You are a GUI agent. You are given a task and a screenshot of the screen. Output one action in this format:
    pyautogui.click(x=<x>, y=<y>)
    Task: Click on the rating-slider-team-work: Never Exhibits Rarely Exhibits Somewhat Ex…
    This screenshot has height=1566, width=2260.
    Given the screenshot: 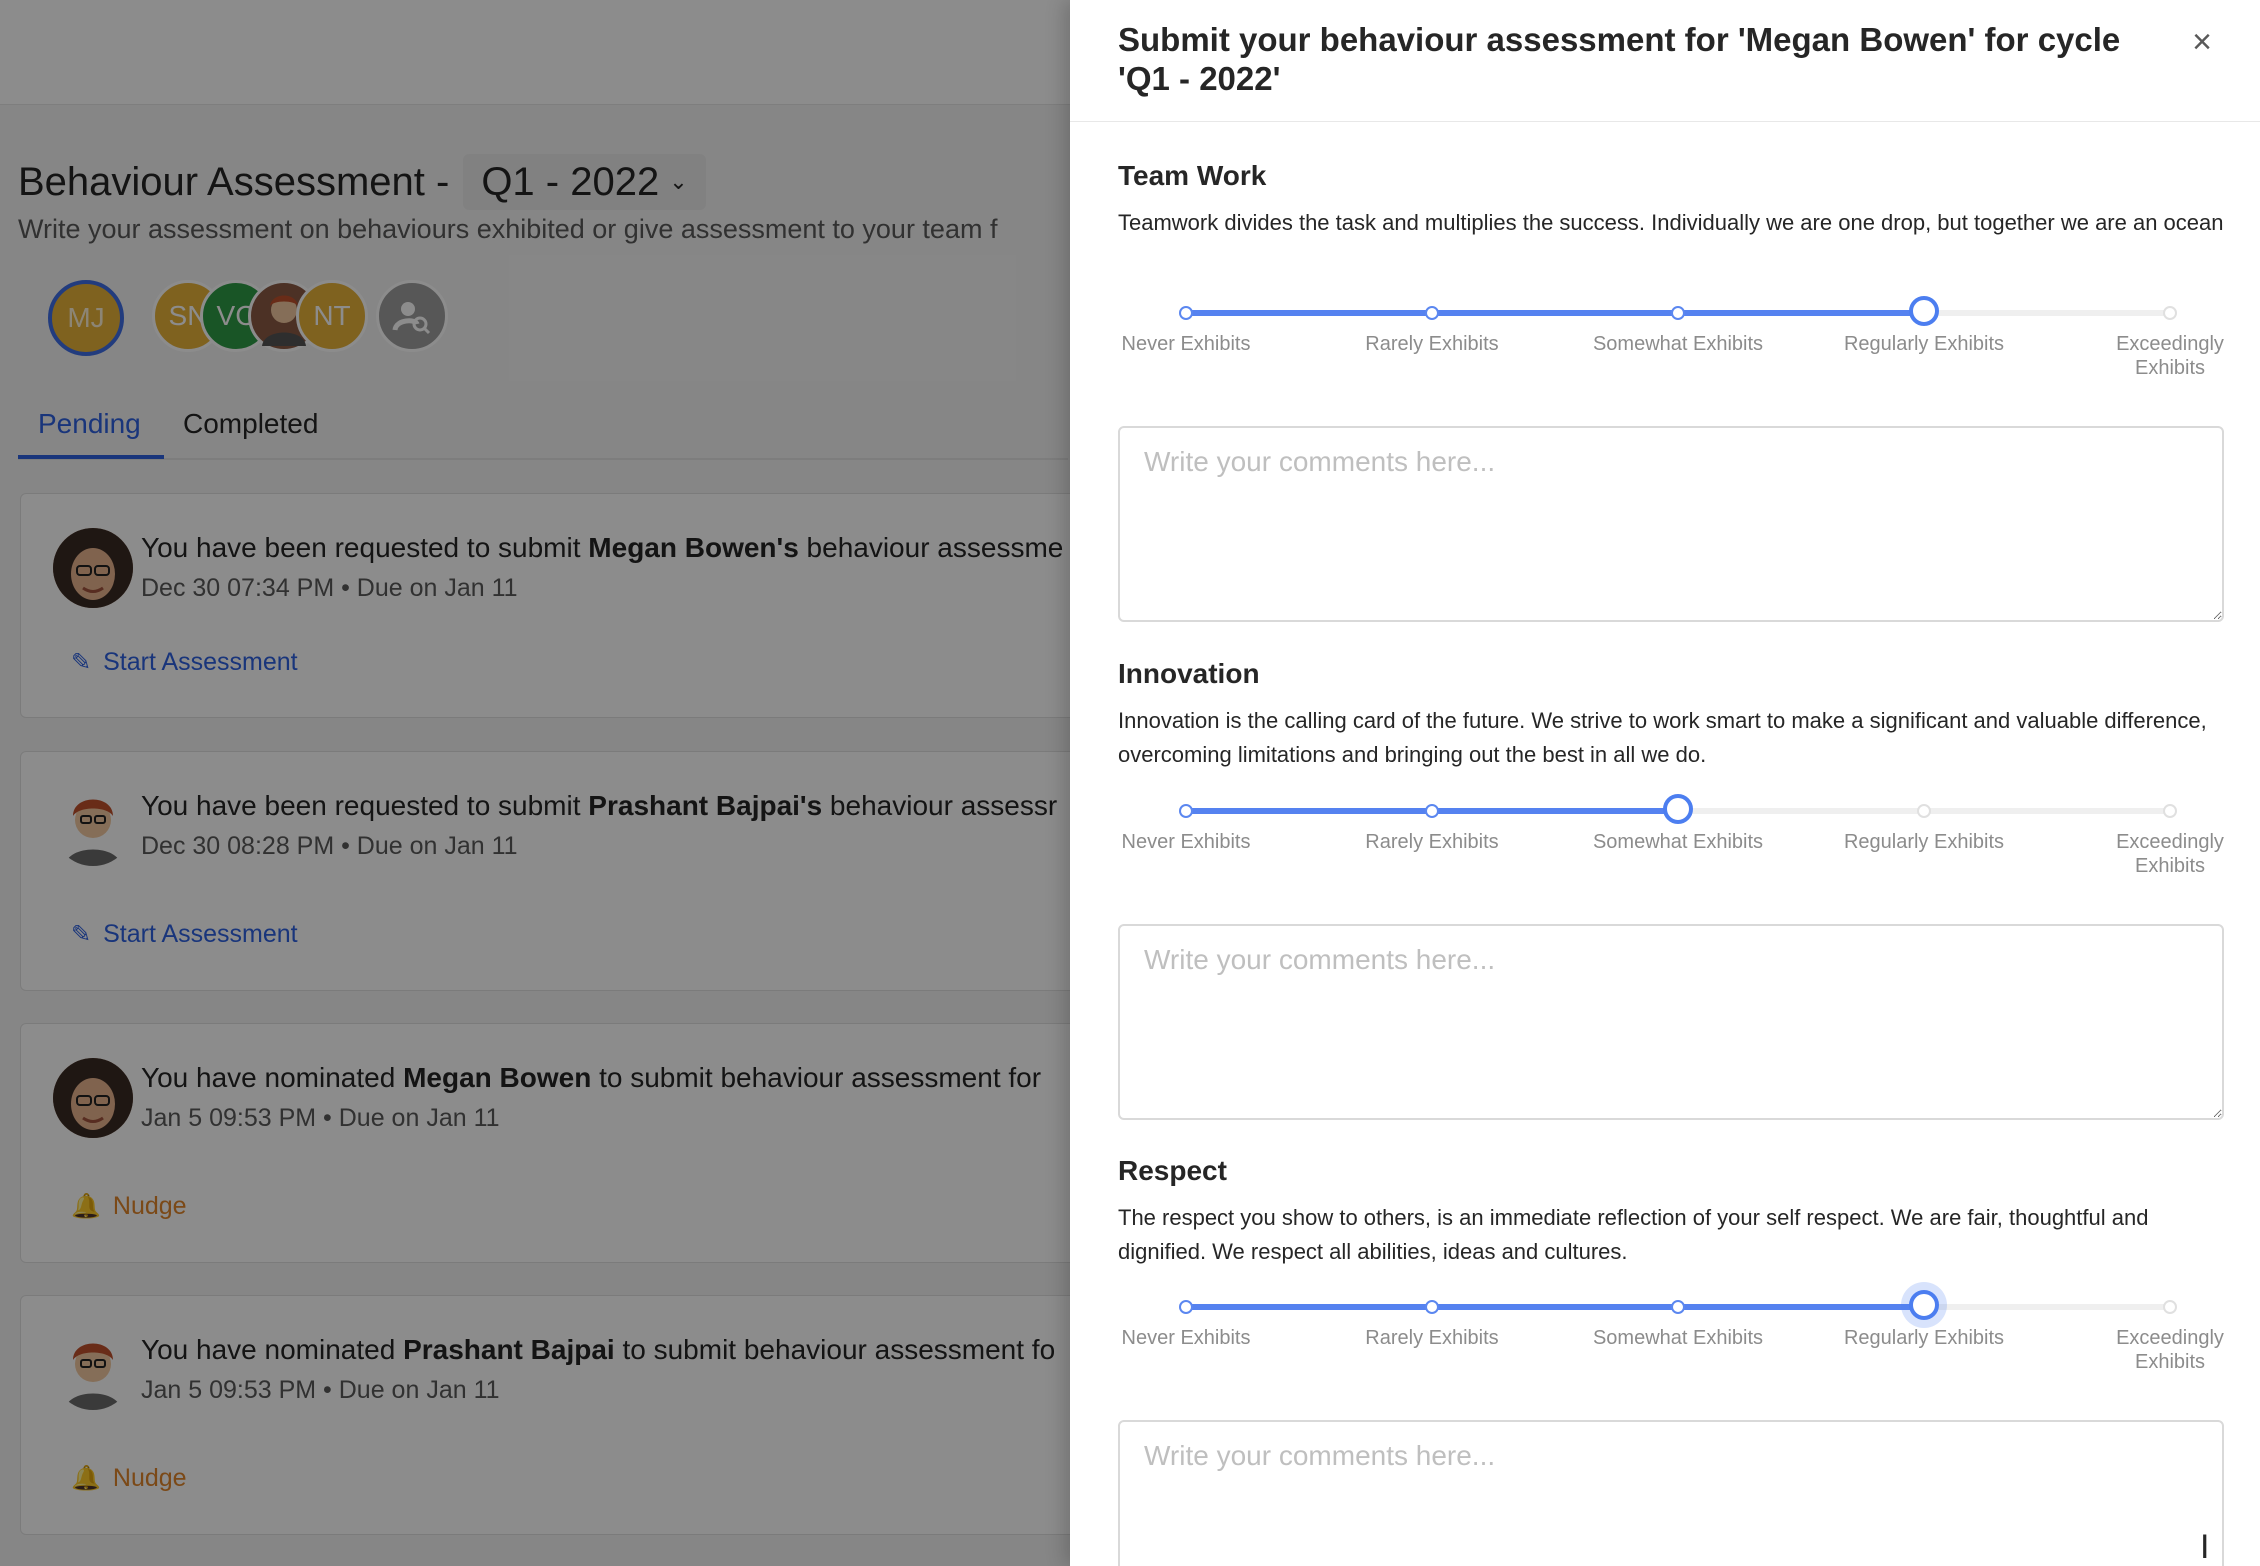 What is the action you would take?
    pyautogui.click(x=1647, y=351)
    